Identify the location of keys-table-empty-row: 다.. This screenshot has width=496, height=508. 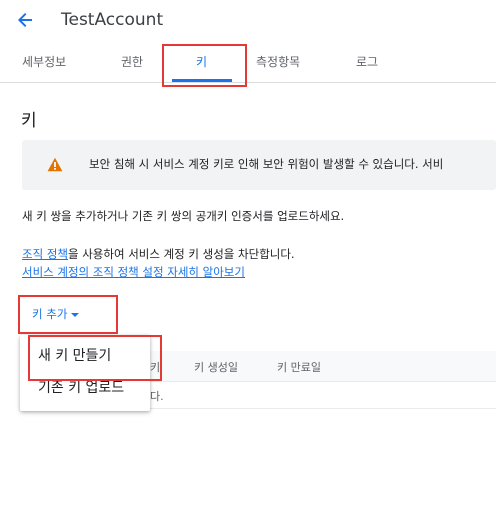
(318, 395).